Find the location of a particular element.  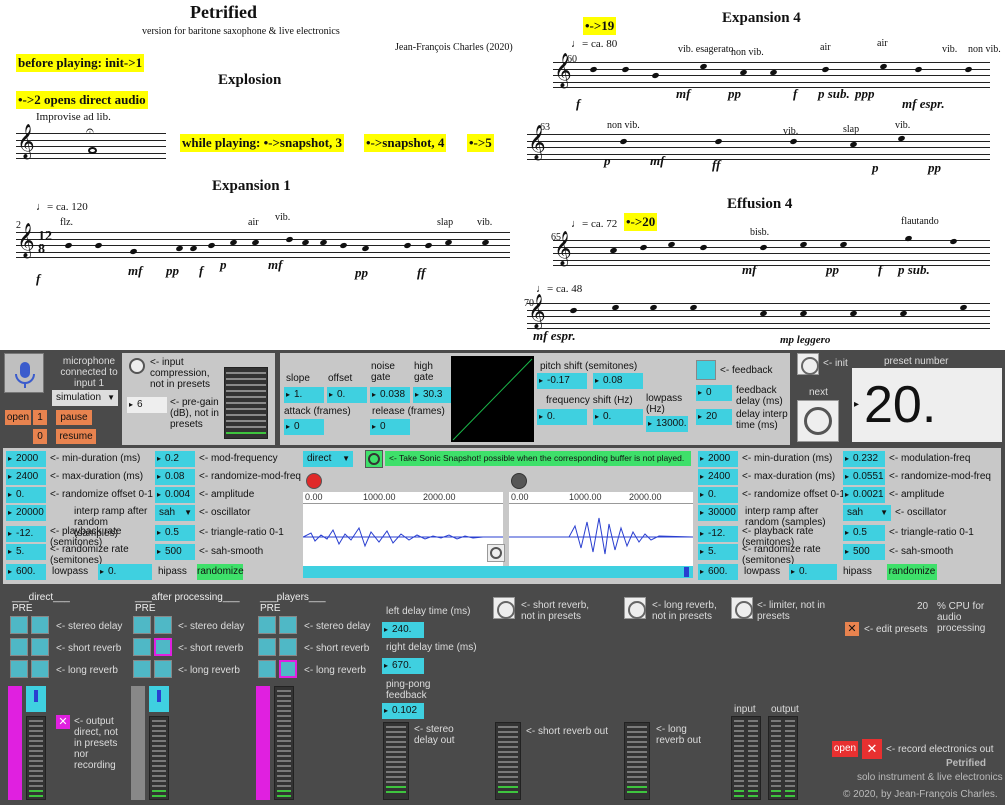

right-interp-ramp: 30000 is located at coordinates (718, 513).